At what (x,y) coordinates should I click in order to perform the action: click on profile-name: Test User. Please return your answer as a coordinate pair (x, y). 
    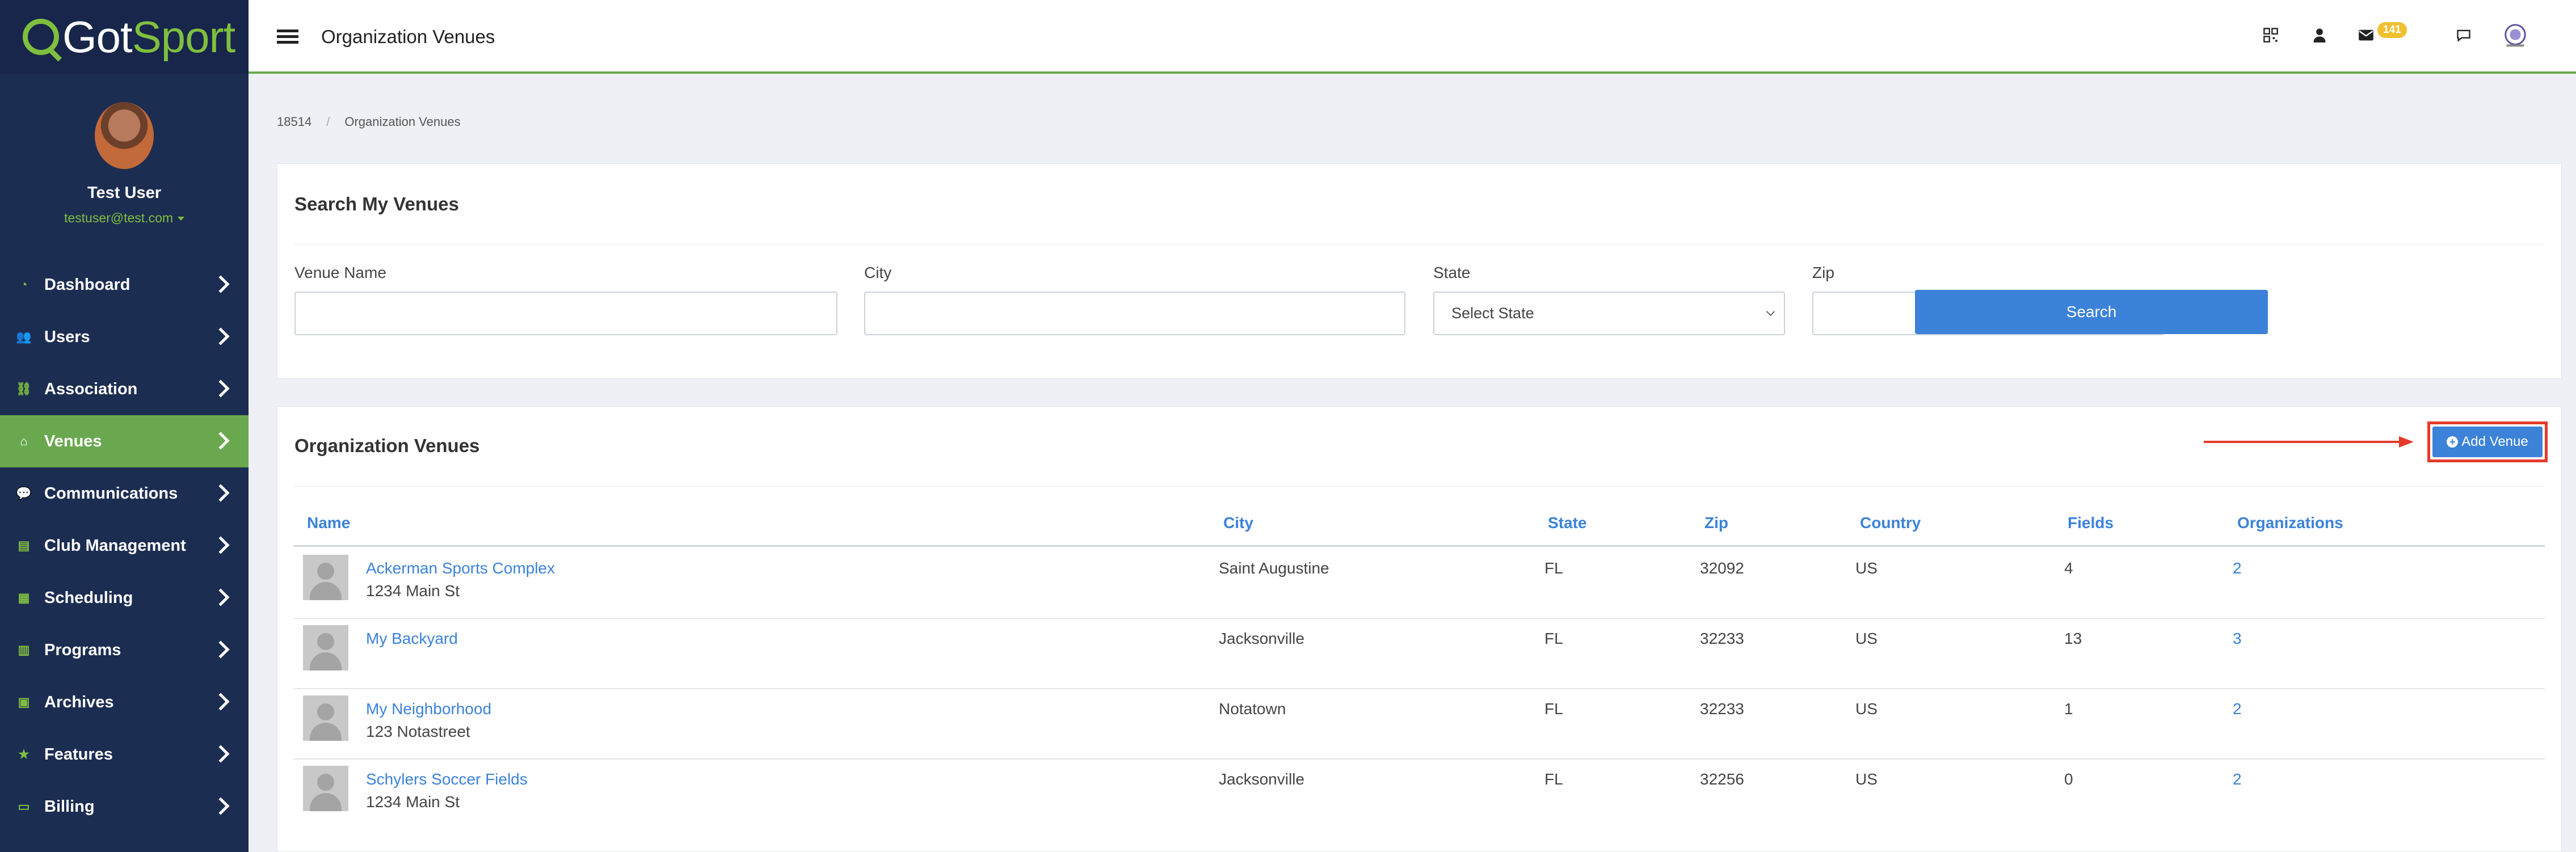
    Looking at the image, I should click on (124, 193).